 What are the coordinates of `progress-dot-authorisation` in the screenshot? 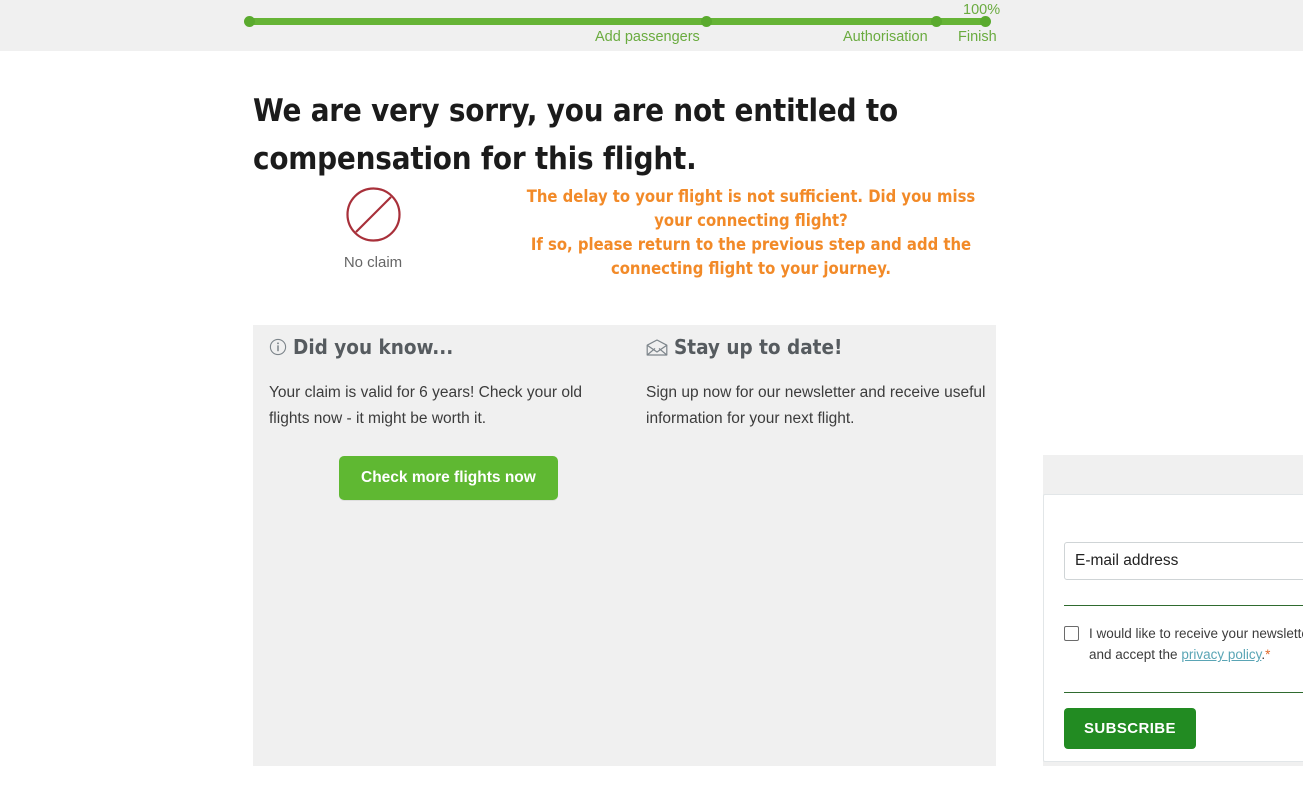 It's located at (936, 21).